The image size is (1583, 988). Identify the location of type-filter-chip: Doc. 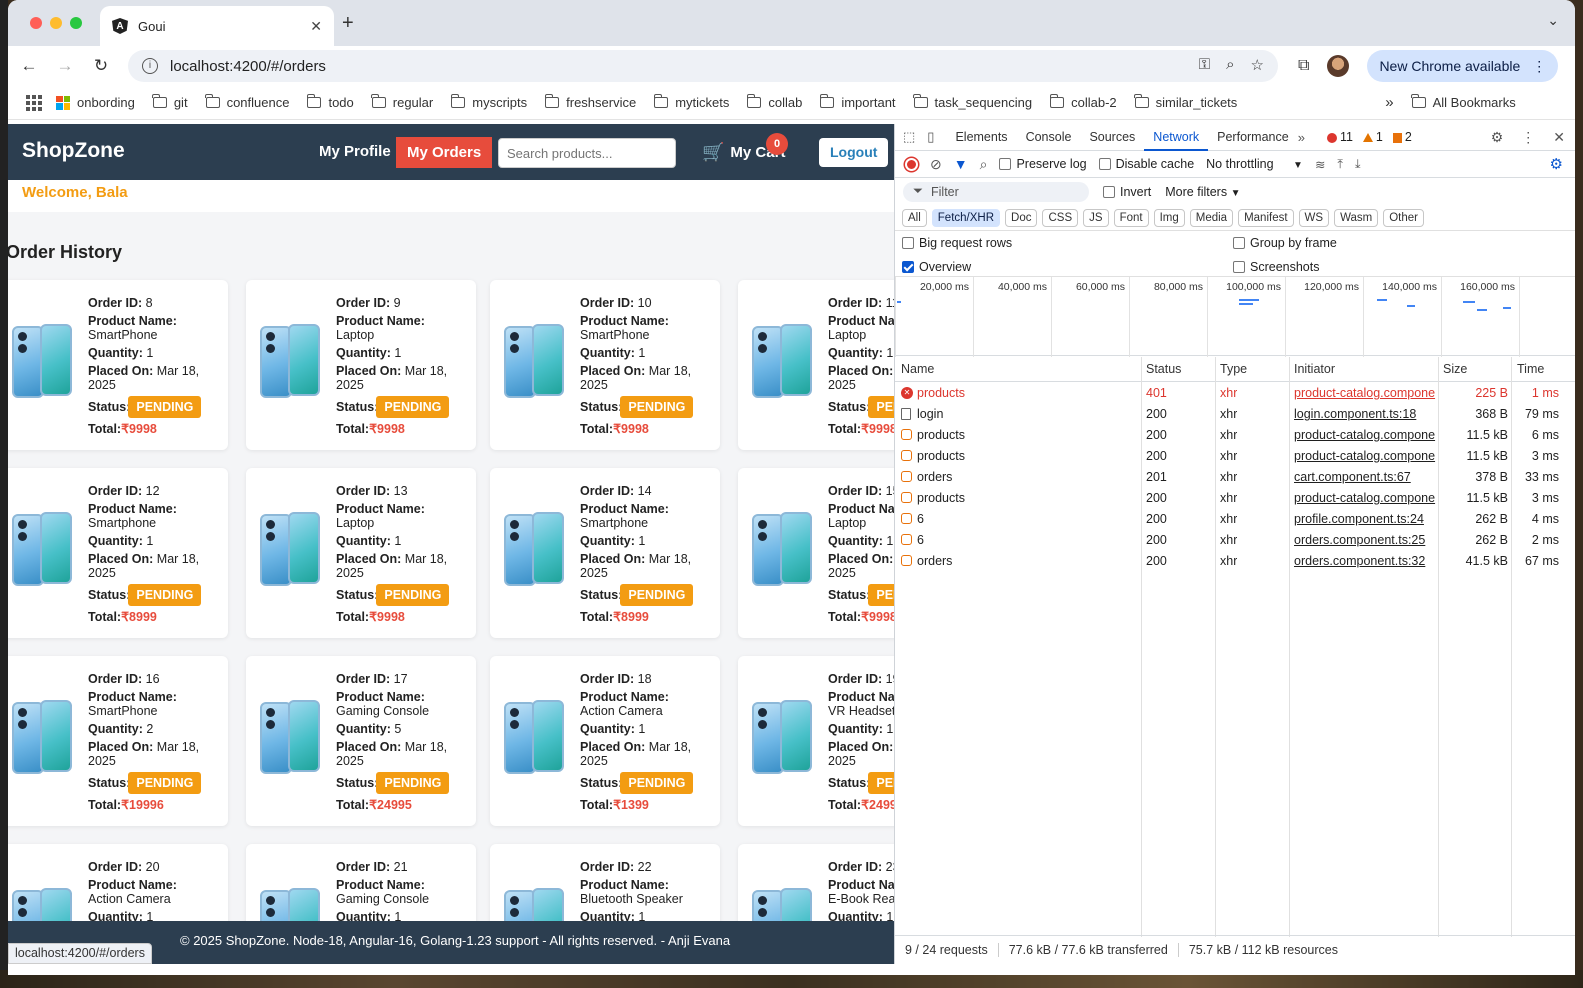
(1021, 217).